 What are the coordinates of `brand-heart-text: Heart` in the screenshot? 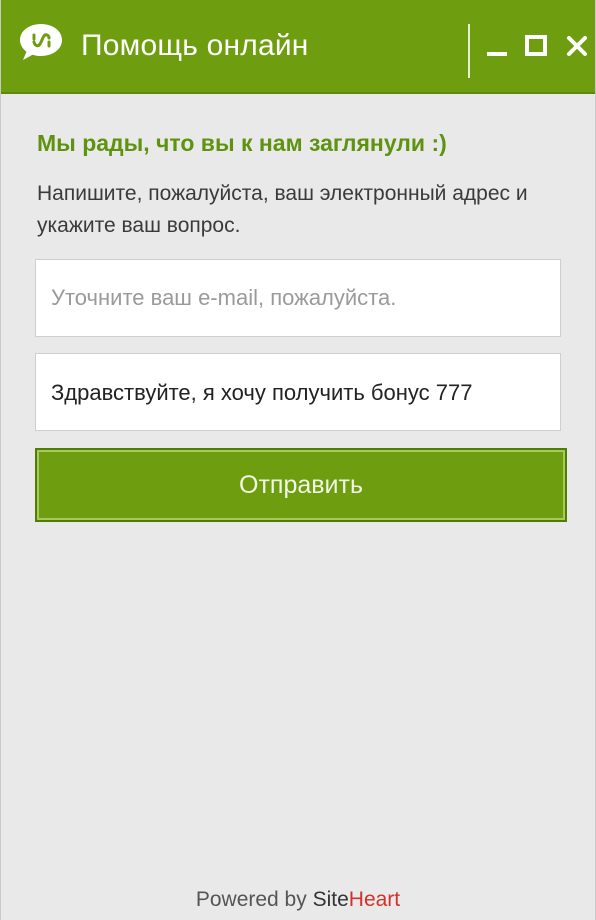 It's located at (374, 899).